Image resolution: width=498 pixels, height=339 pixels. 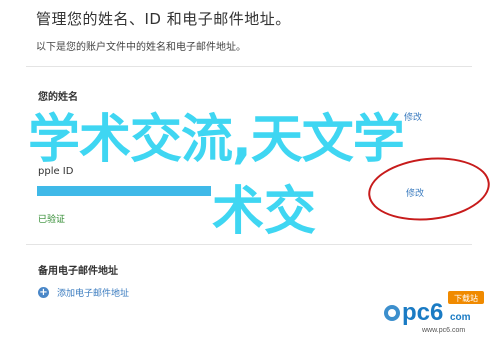 What do you see at coordinates (413, 116) in the screenshot?
I see `edit-name-link: 修改` at bounding box center [413, 116].